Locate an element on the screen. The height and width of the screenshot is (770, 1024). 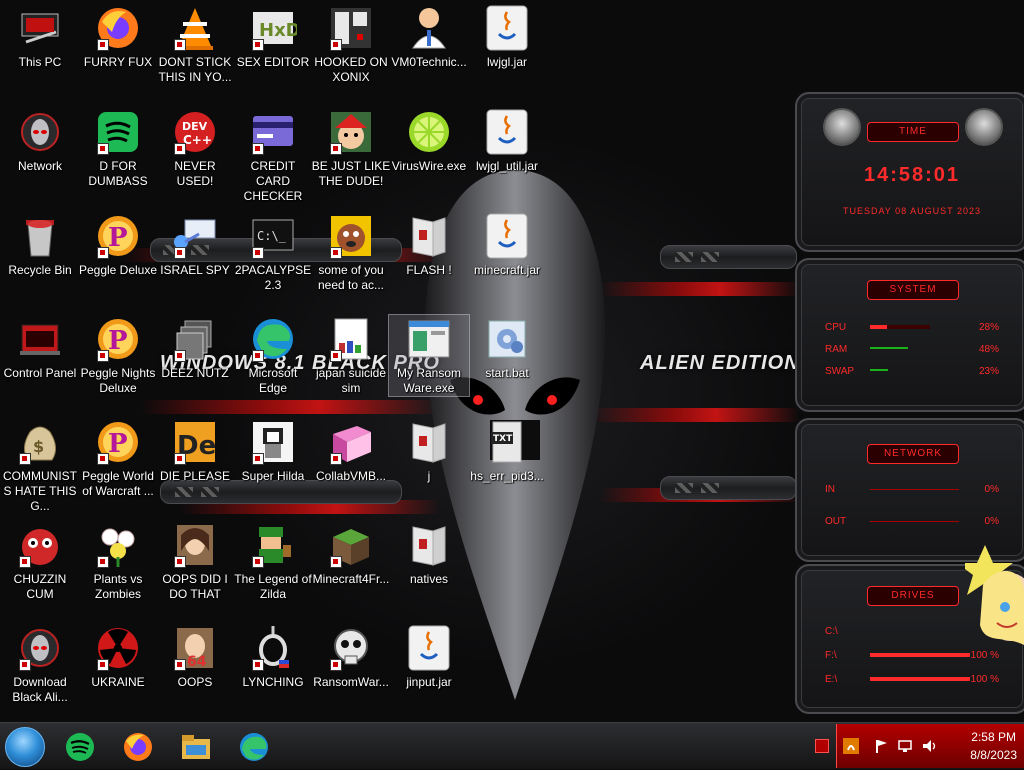
desktop-icon: Microsoft Edge is located at coordinates (273, 355).